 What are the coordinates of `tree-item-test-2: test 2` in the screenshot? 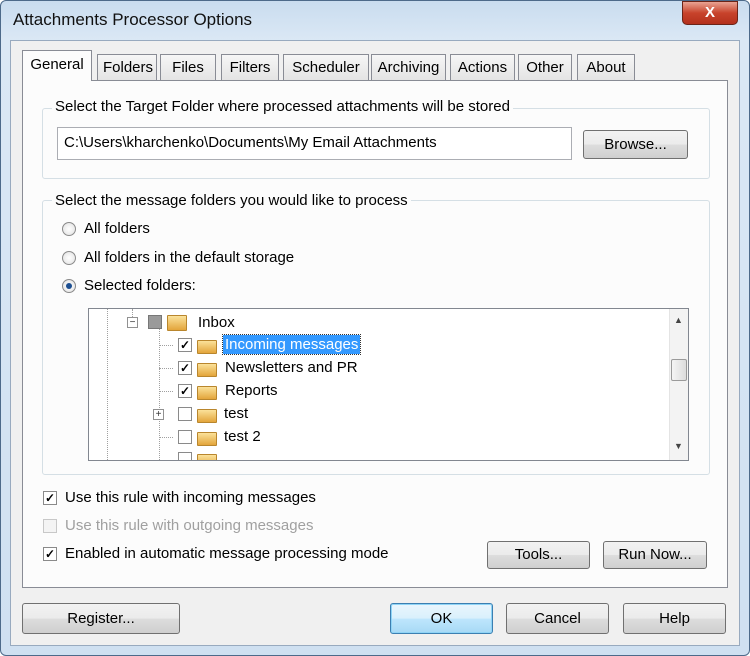 It's located at (309, 438).